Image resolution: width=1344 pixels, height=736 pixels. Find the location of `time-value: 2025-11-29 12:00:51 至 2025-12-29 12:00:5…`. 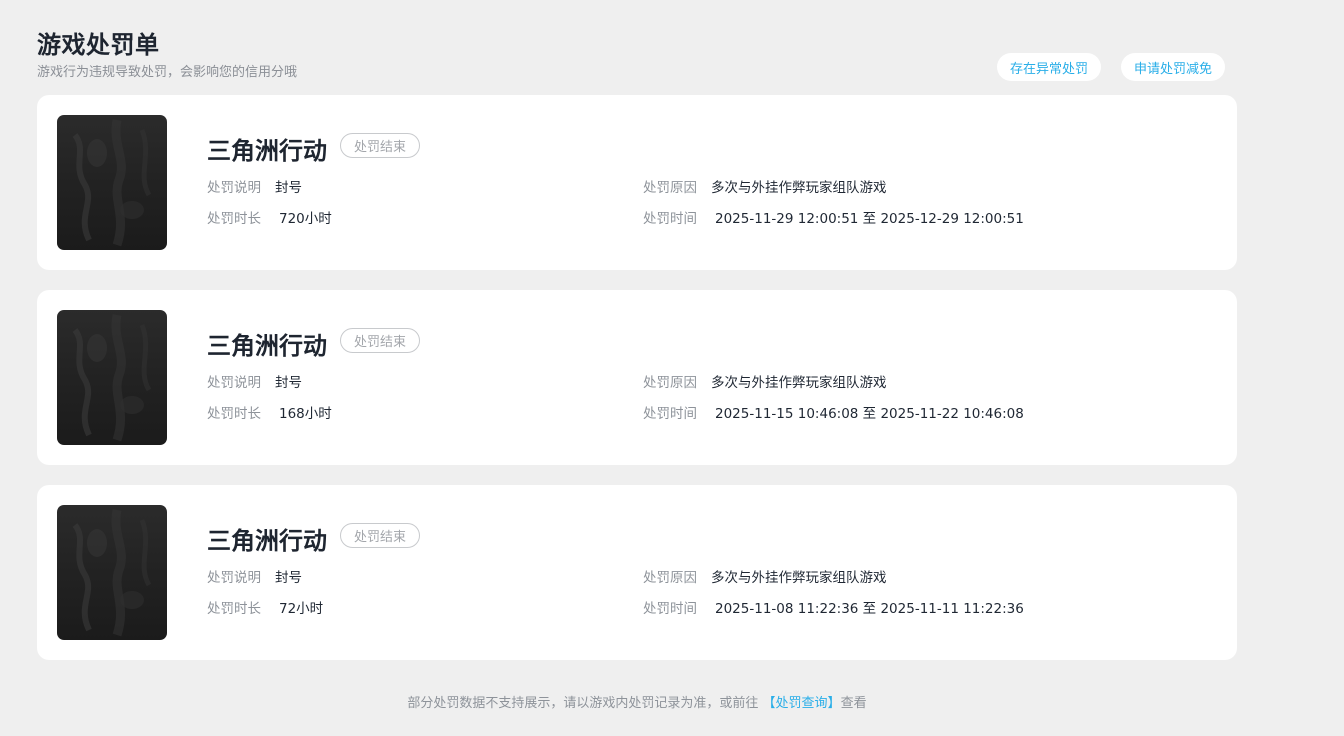

time-value: 2025-11-29 12:00:51 至 2025-12-29 12:00:5… is located at coordinates (869, 219).